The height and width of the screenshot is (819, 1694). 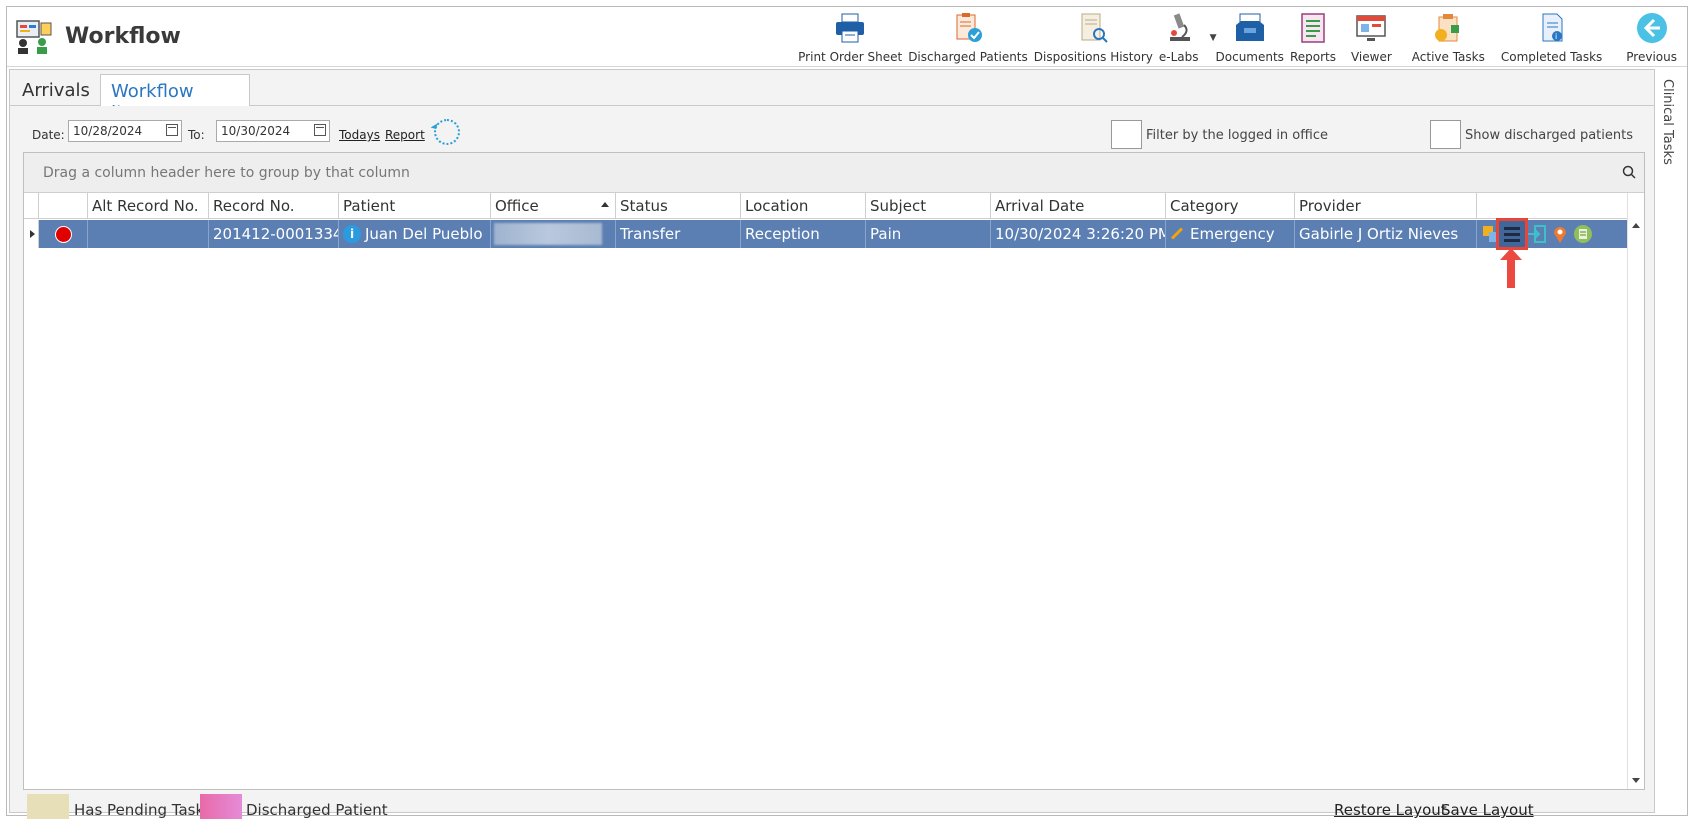 I want to click on sort-ascending-icon, so click(x=605, y=204).